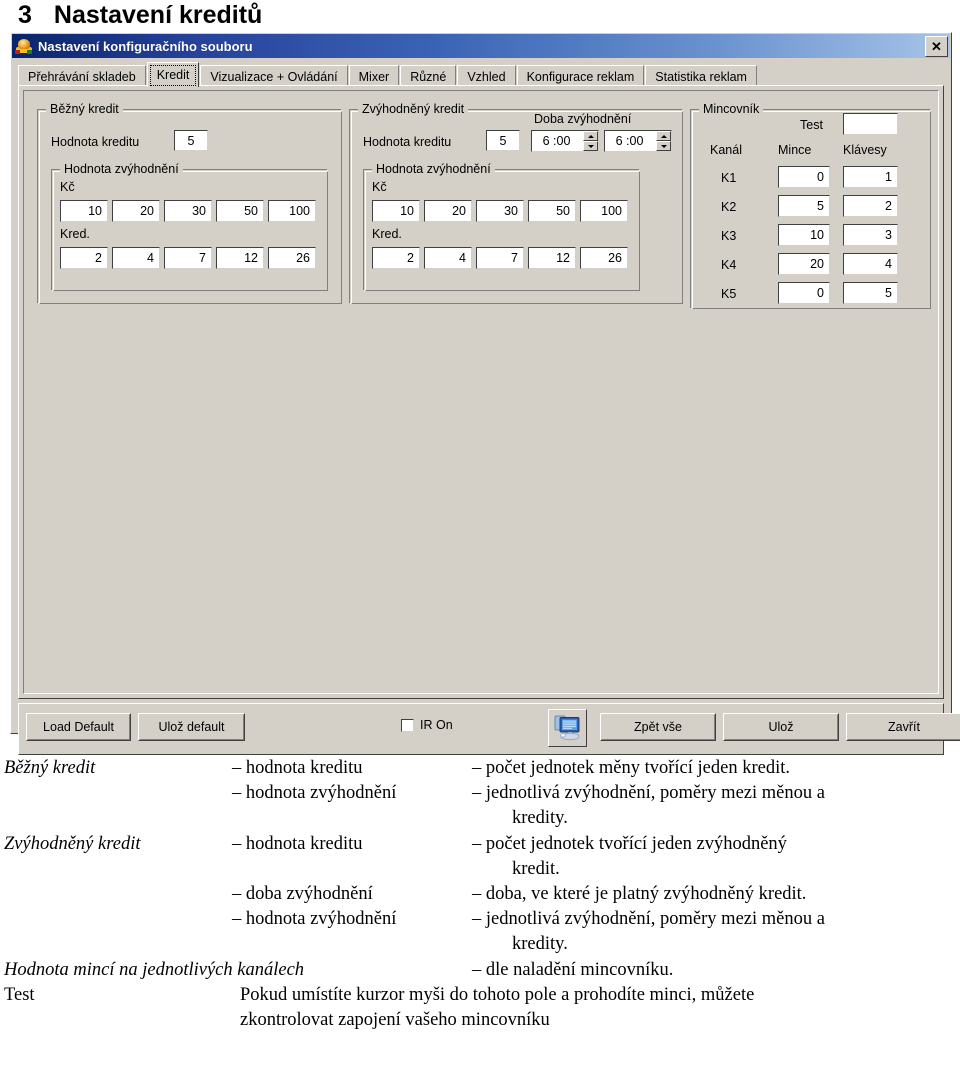  What do you see at coordinates (145, 46) in the screenshot?
I see `window-title: Nastavení konfiguračního souboru` at bounding box center [145, 46].